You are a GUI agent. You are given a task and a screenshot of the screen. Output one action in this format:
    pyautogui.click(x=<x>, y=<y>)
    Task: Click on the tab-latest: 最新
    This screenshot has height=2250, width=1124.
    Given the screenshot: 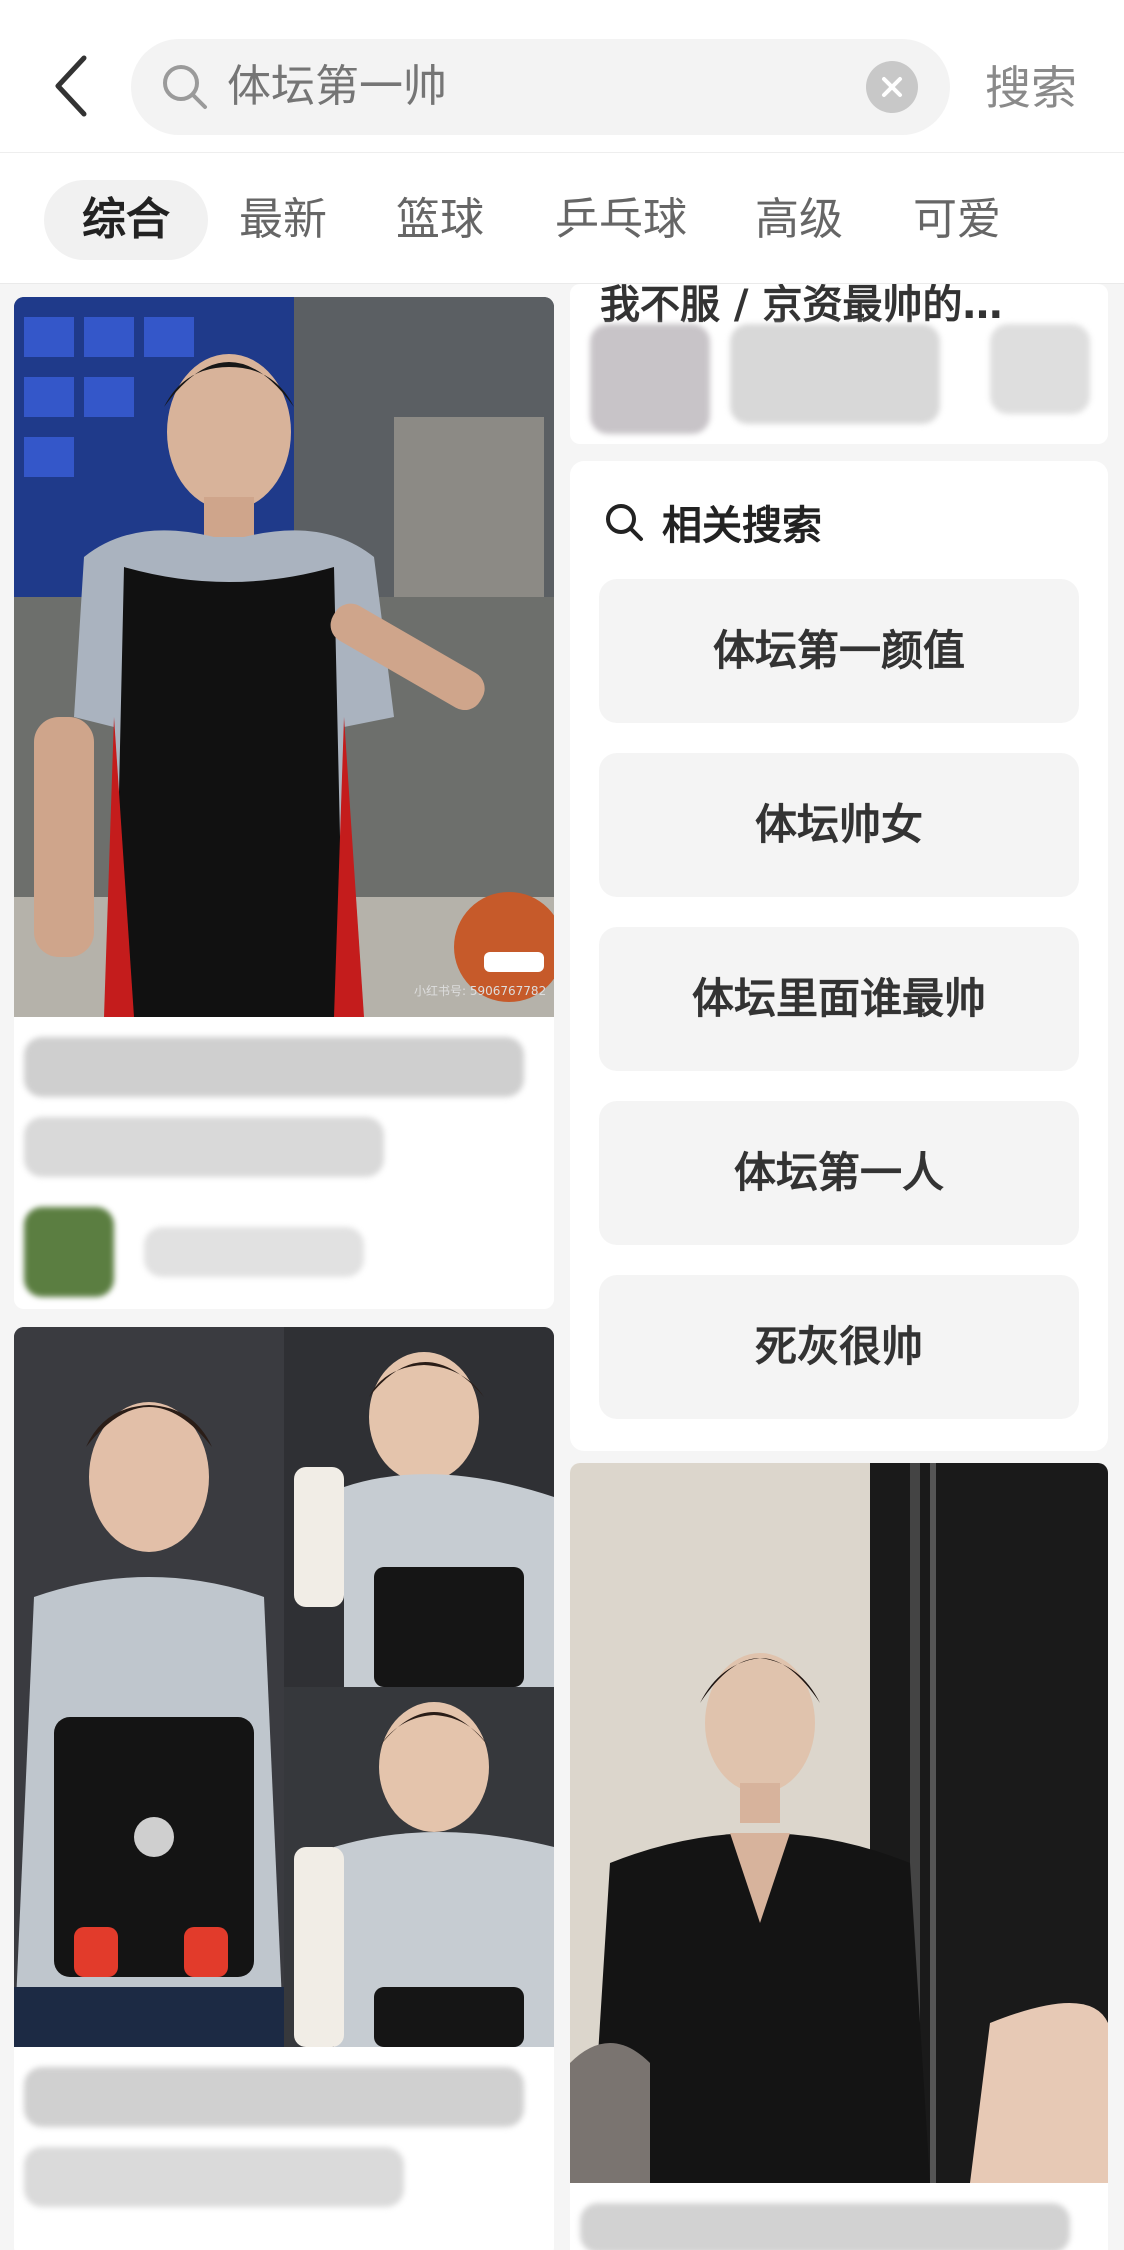 What is the action you would take?
    pyautogui.click(x=283, y=220)
    